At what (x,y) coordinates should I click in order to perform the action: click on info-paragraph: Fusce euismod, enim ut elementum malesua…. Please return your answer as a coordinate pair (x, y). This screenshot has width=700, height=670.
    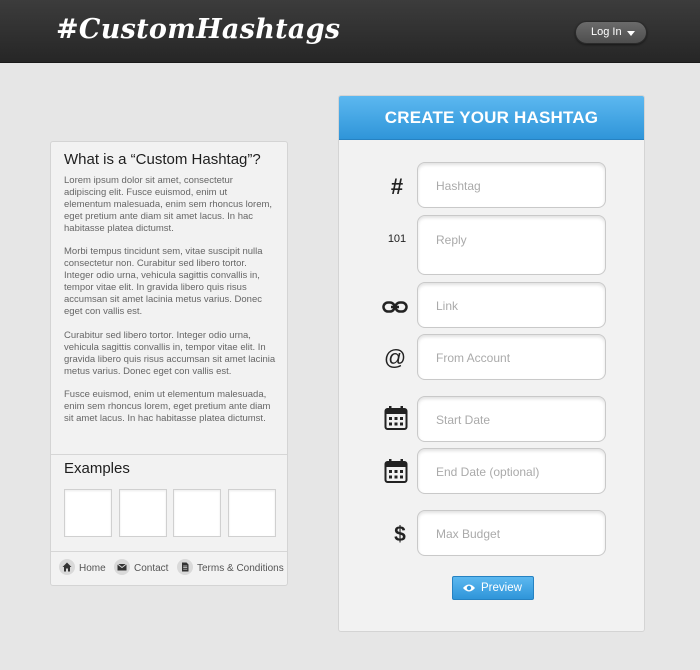
    Looking at the image, I should click on (167, 406).